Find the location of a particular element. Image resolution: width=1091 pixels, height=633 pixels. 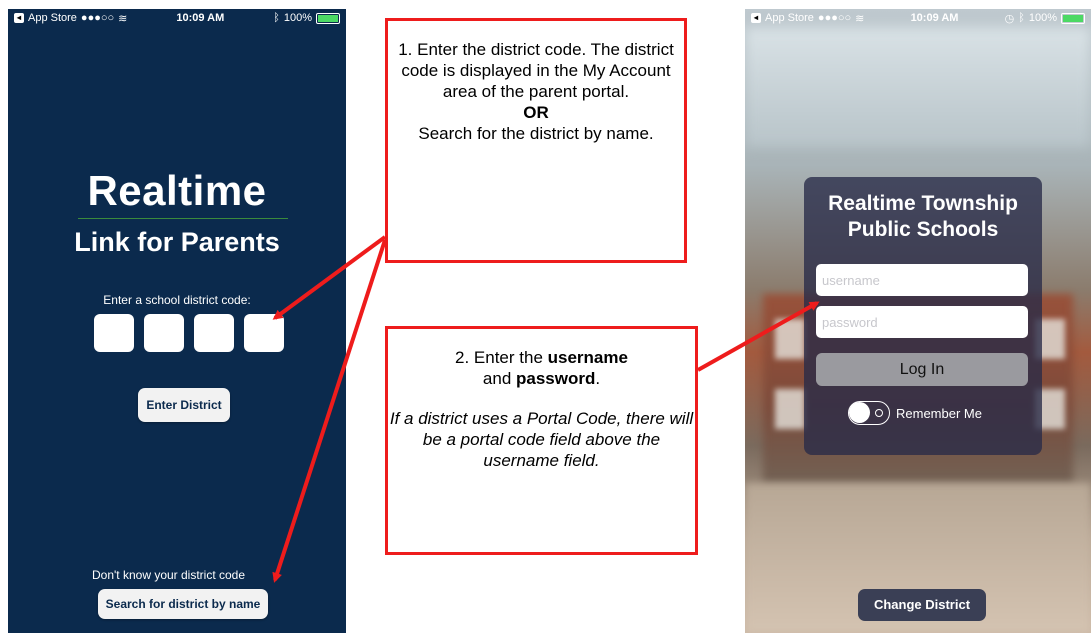

callout-2-heading: 2. Enter the username and password. is located at coordinates (541, 368).